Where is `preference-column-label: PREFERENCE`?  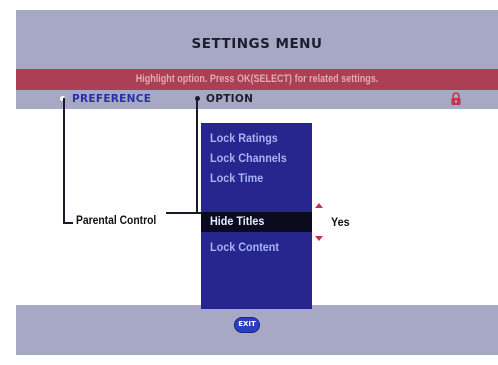 preference-column-label: PREFERENCE is located at coordinates (112, 99).